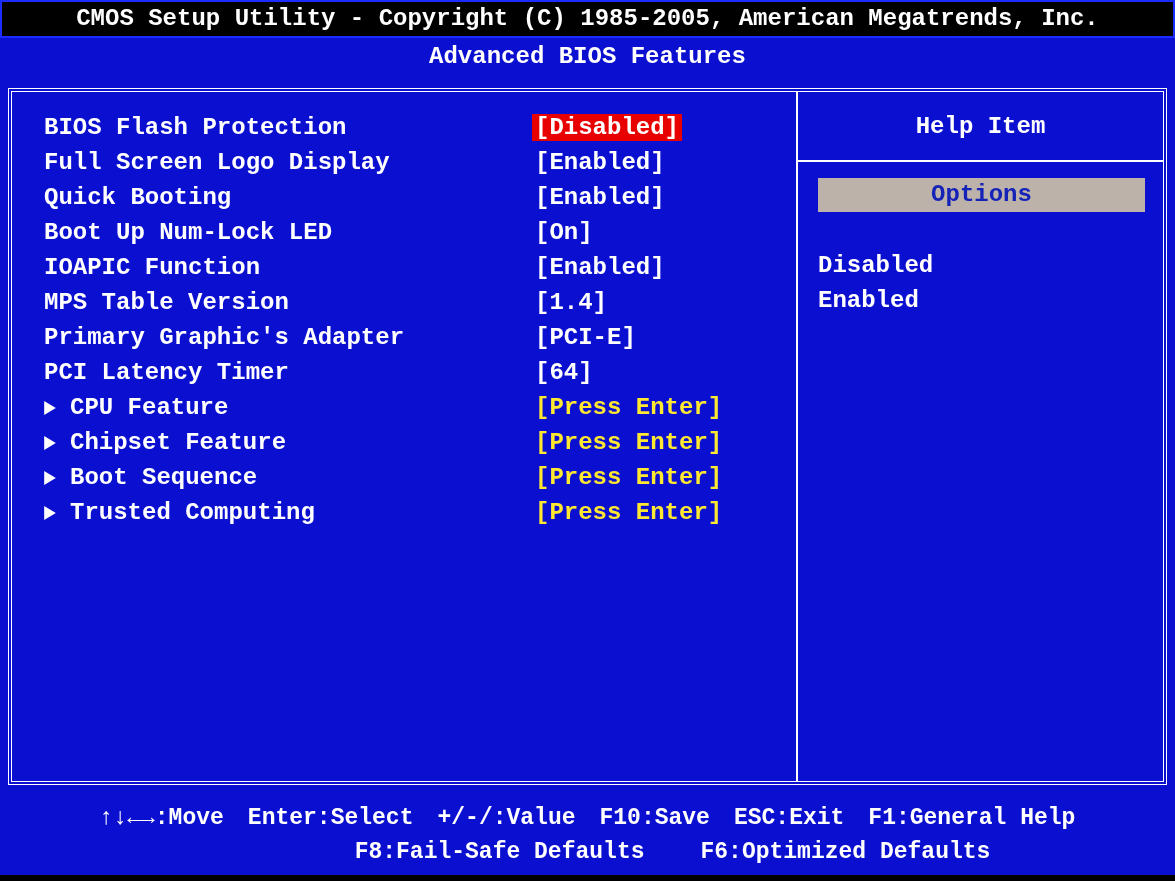 Image resolution: width=1175 pixels, height=881 pixels. Describe the element at coordinates (188, 232) in the screenshot. I see `setting-label: Boot Up Num-Lock LED` at that location.